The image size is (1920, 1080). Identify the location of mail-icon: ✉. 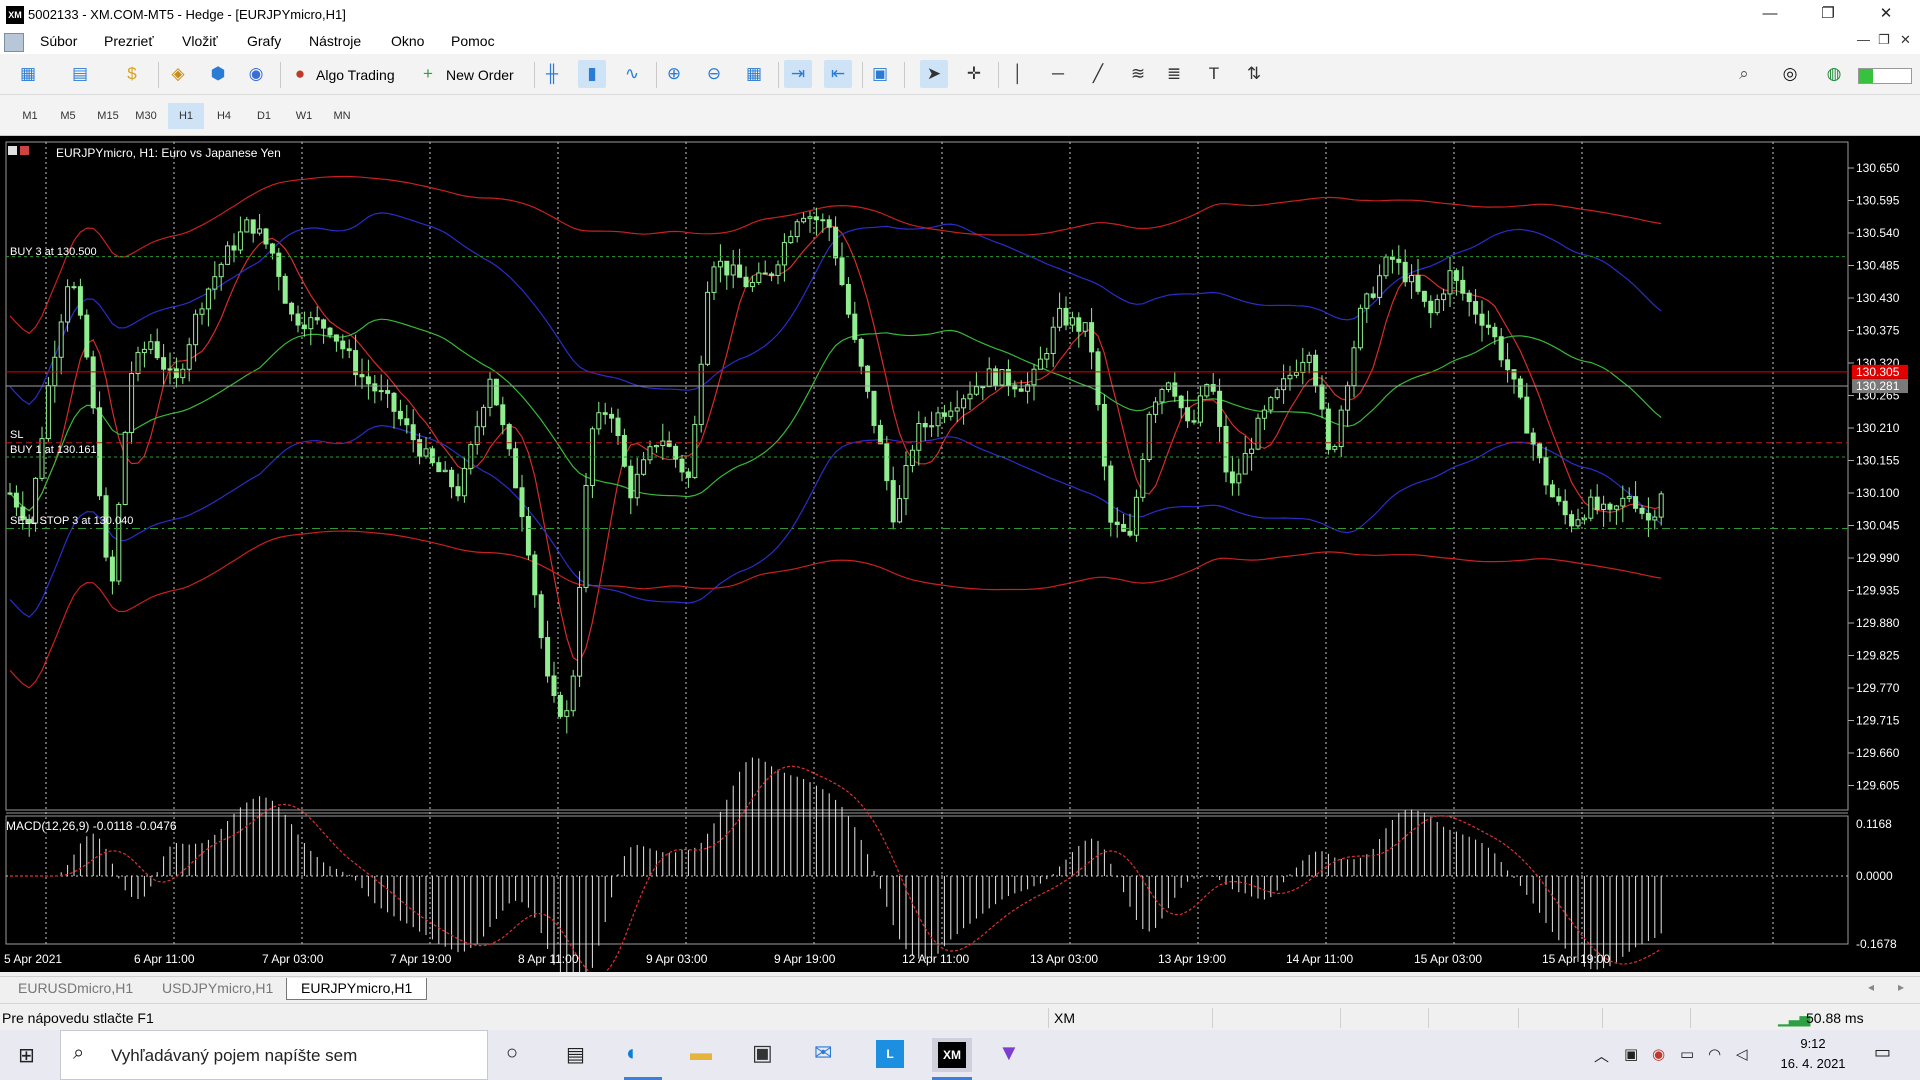
(823, 1053).